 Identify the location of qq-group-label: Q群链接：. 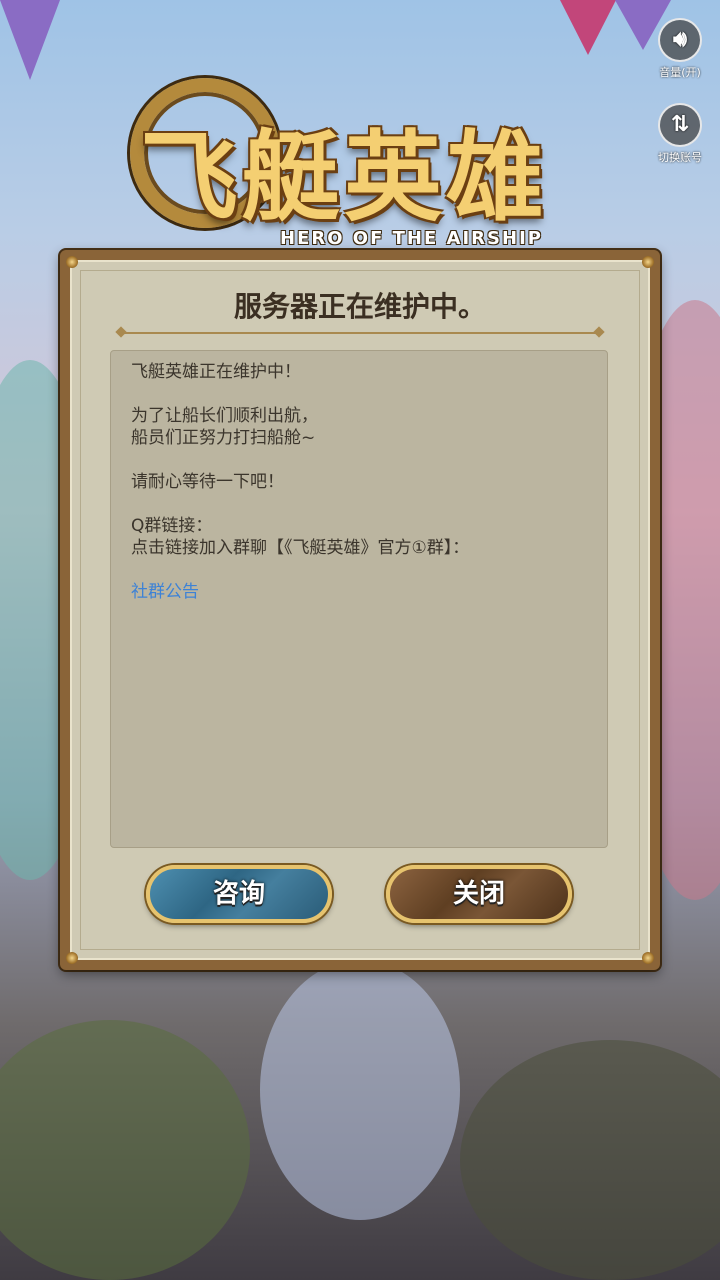
(172, 526).